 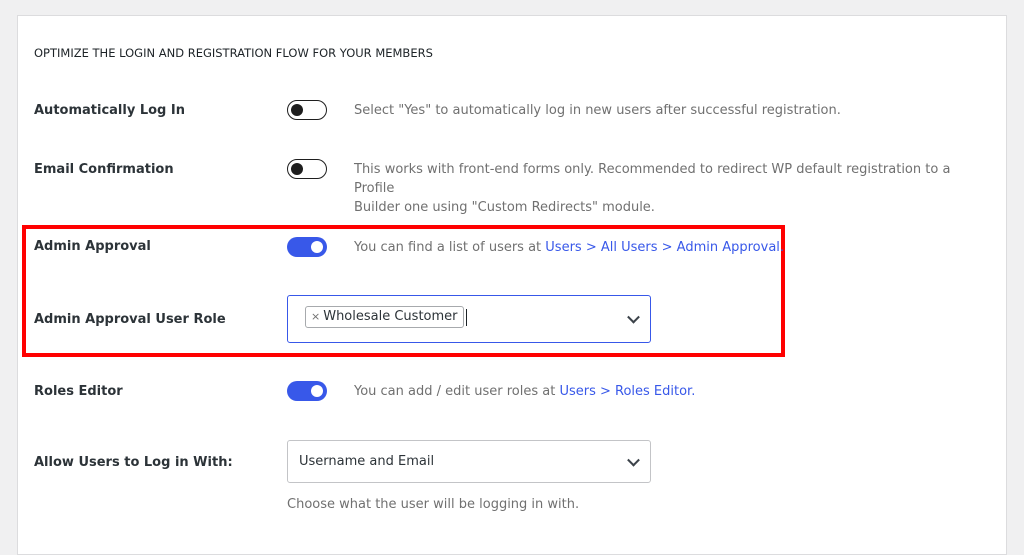 What do you see at coordinates (367, 461) in the screenshot?
I see `select-value: Username and Email` at bounding box center [367, 461].